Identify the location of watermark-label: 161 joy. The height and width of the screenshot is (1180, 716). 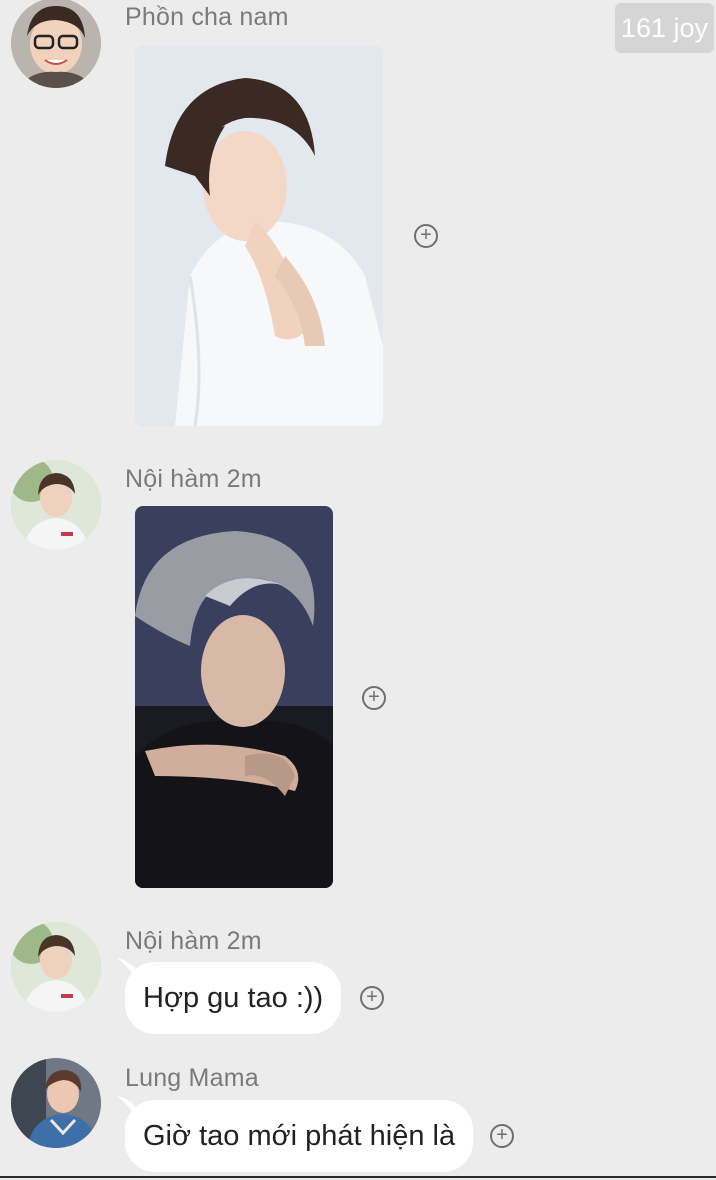
(664, 28).